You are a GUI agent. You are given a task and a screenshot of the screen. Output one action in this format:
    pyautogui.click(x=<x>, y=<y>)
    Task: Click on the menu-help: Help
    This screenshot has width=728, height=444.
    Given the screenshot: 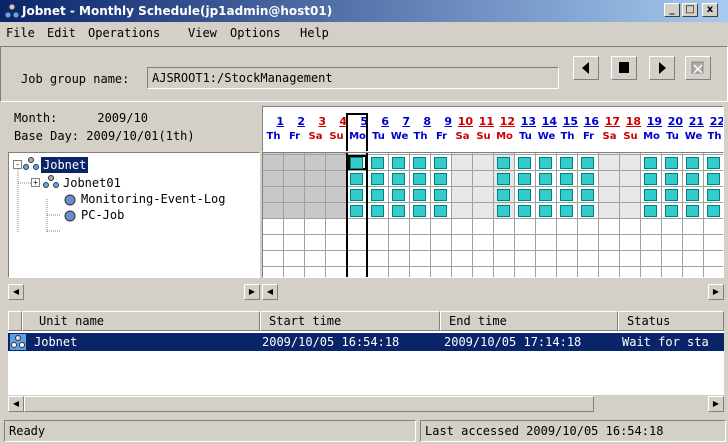 What is the action you would take?
    pyautogui.click(x=314, y=33)
    